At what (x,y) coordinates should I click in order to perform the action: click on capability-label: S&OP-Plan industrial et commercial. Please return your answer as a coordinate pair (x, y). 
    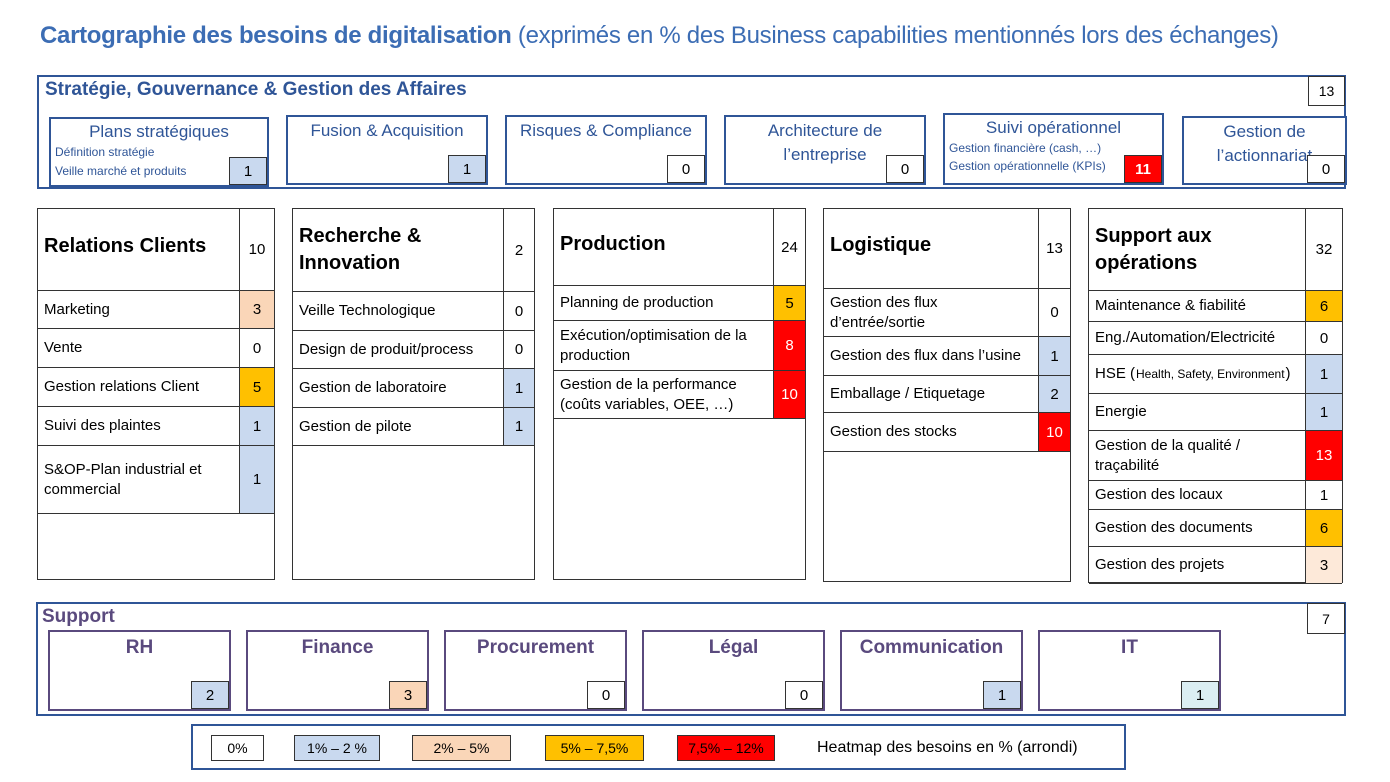
    Looking at the image, I should click on (123, 479).